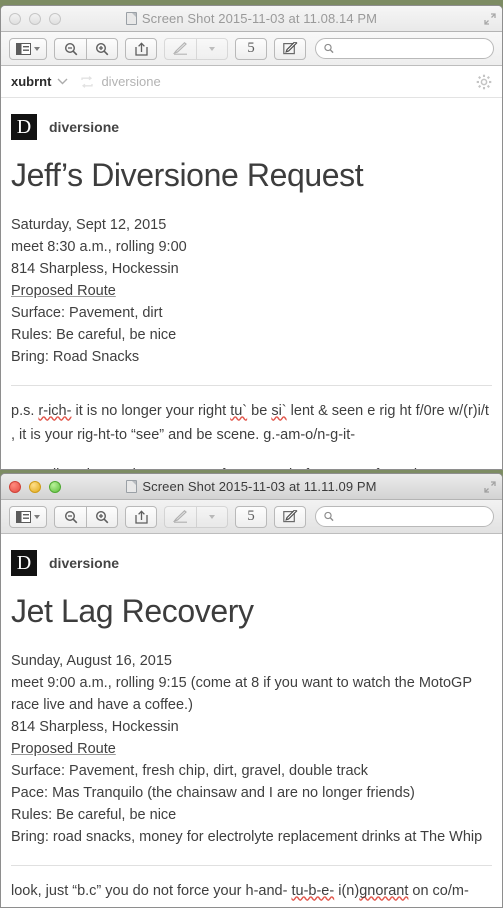  What do you see at coordinates (99, 246) in the screenshot?
I see `detail-line: meet 8:30 a.m., rolling 9:00` at bounding box center [99, 246].